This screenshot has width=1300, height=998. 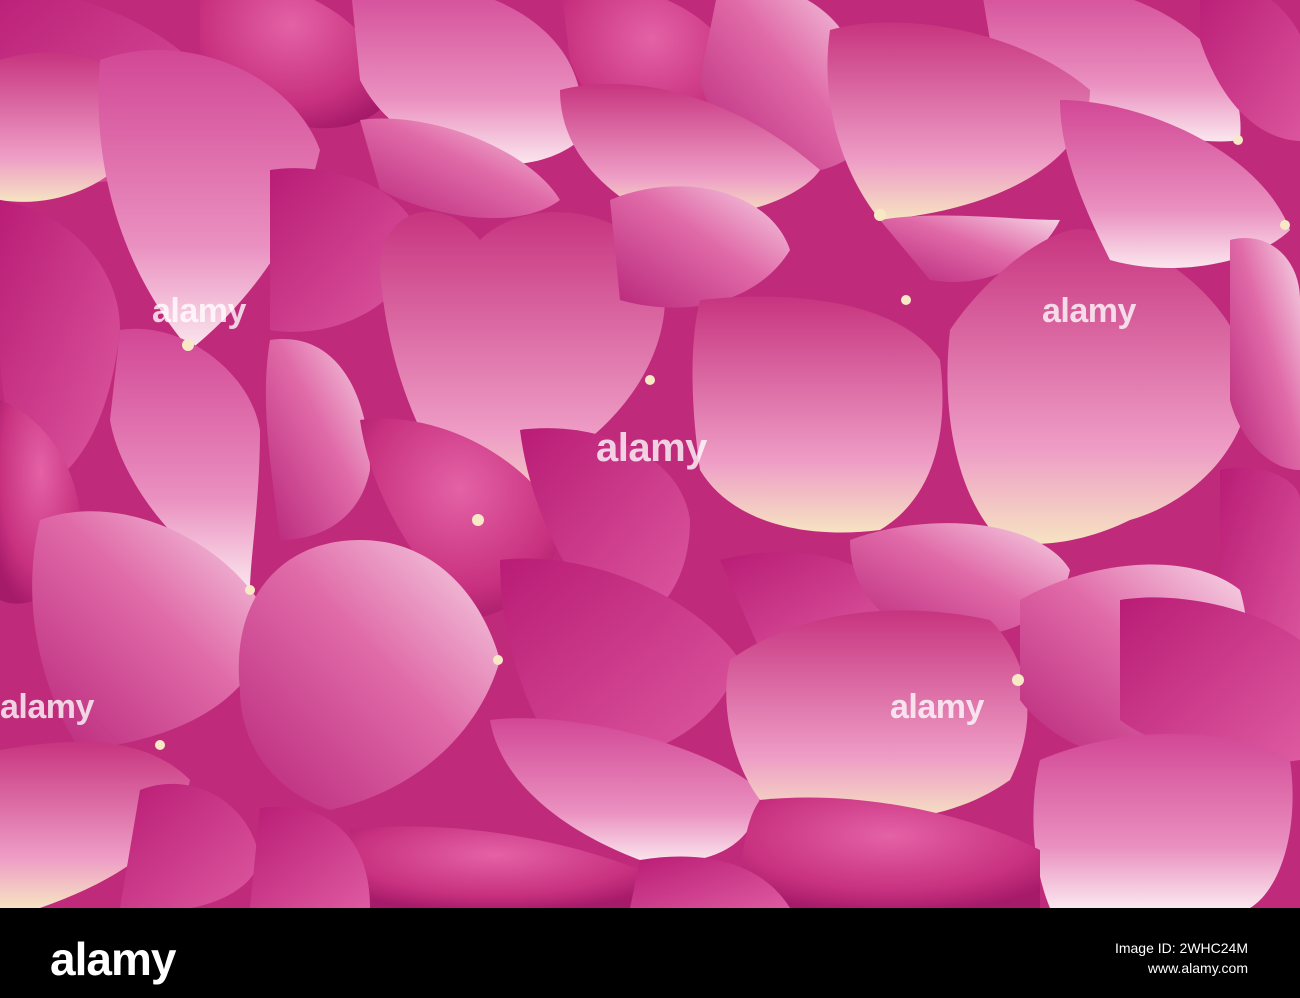 I want to click on image-id-label: Image ID: 2WHC24M, so click(x=1181, y=948).